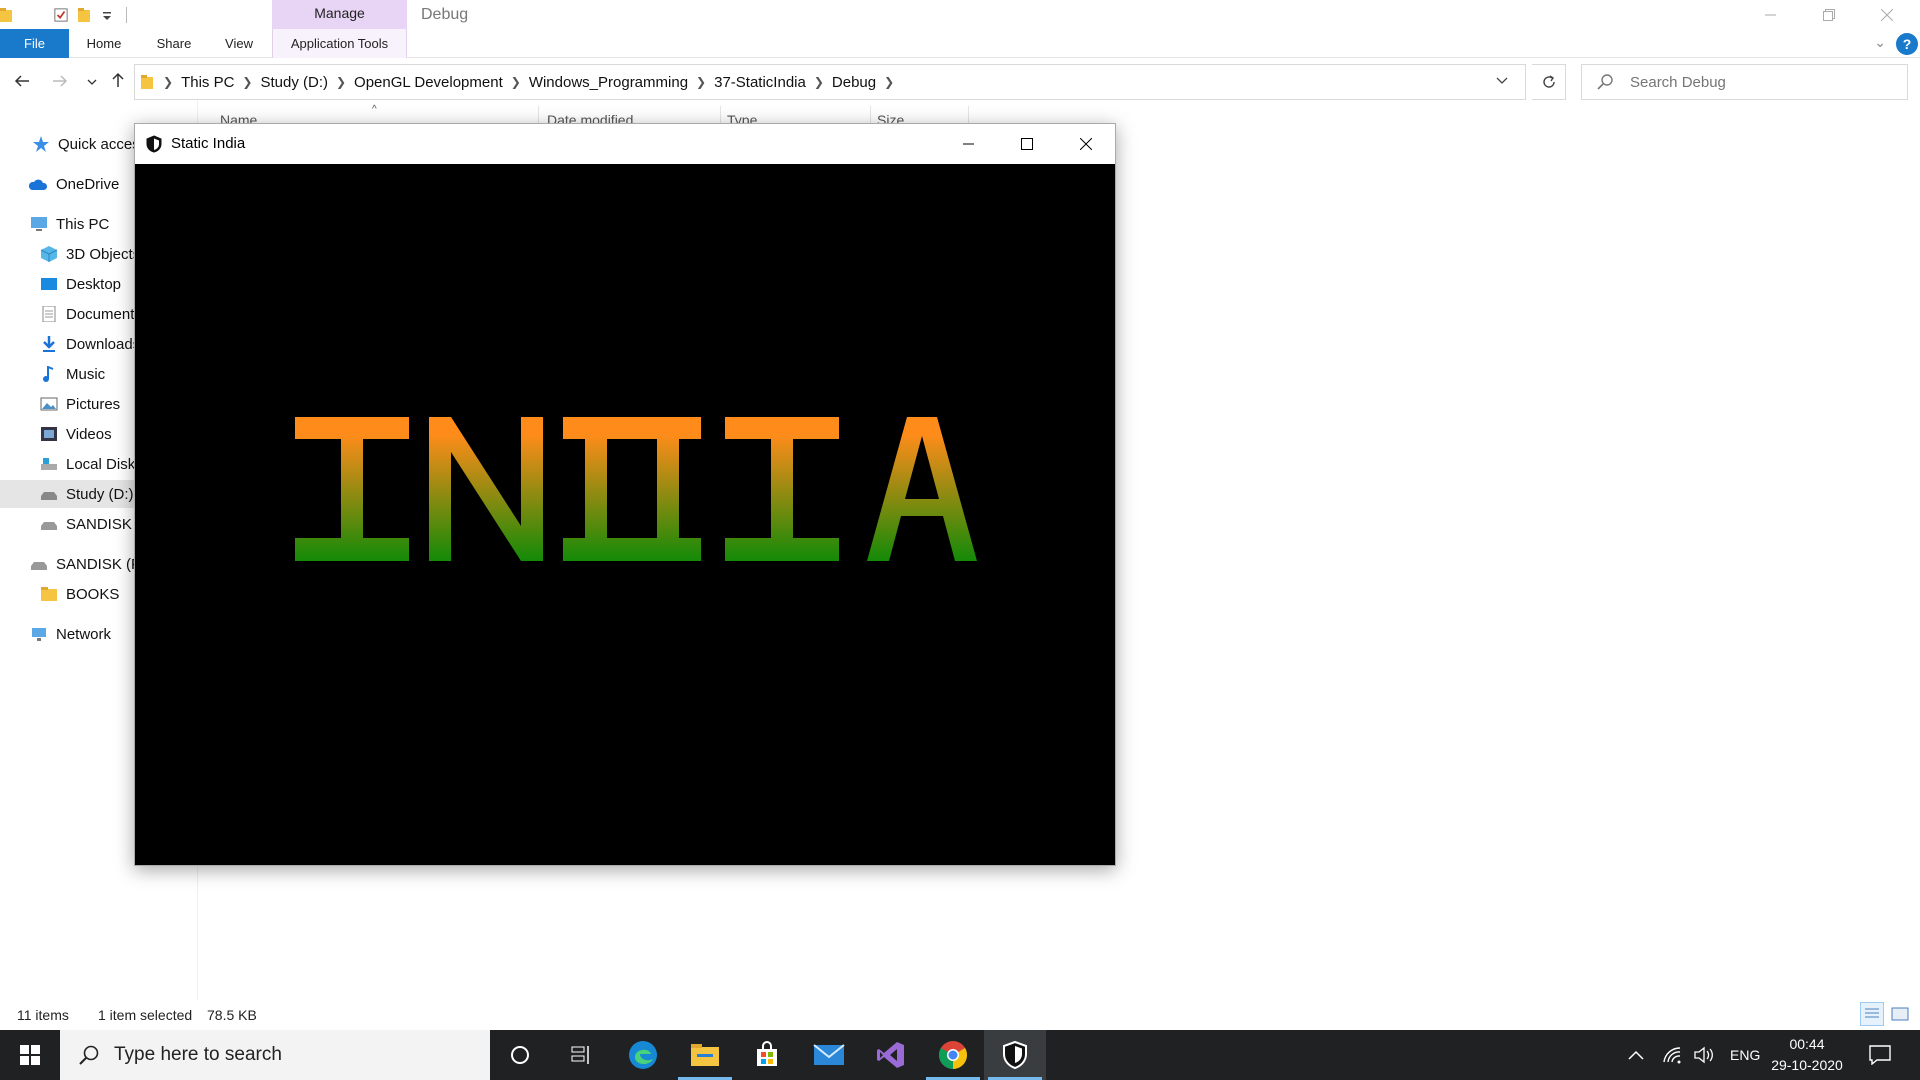  What do you see at coordinates (207, 82) in the screenshot?
I see `breadcrumb-this-pc: This PC` at bounding box center [207, 82].